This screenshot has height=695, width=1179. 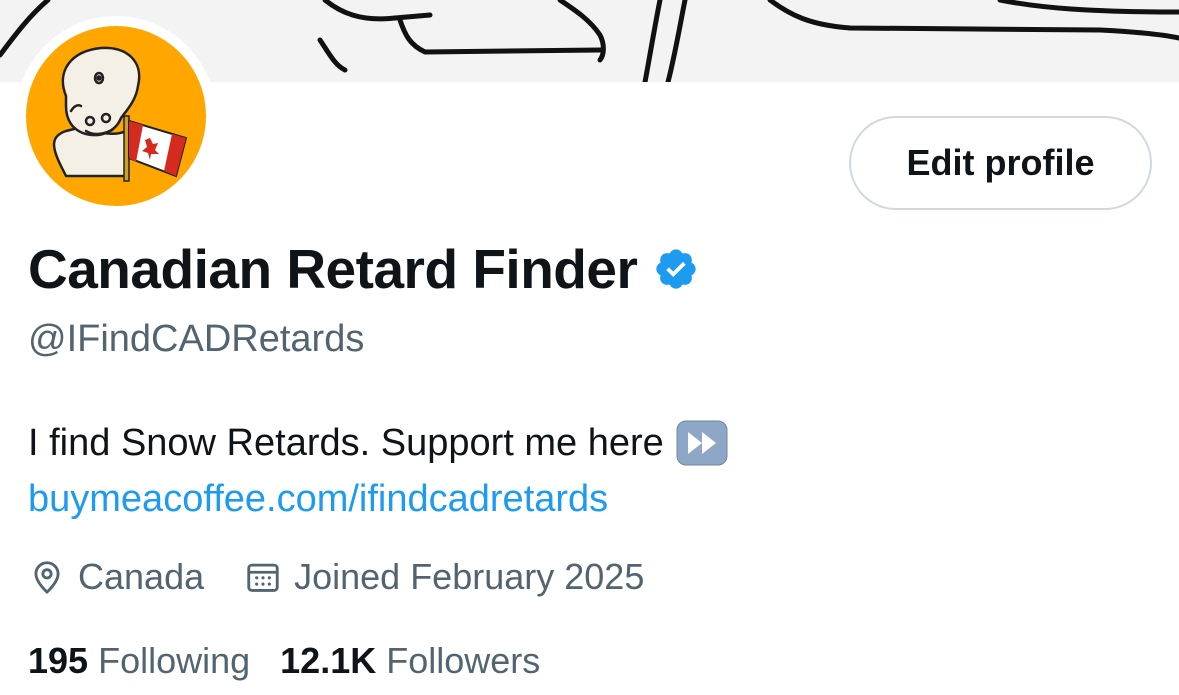 What do you see at coordinates (263, 577) in the screenshot?
I see `calendar-icon` at bounding box center [263, 577].